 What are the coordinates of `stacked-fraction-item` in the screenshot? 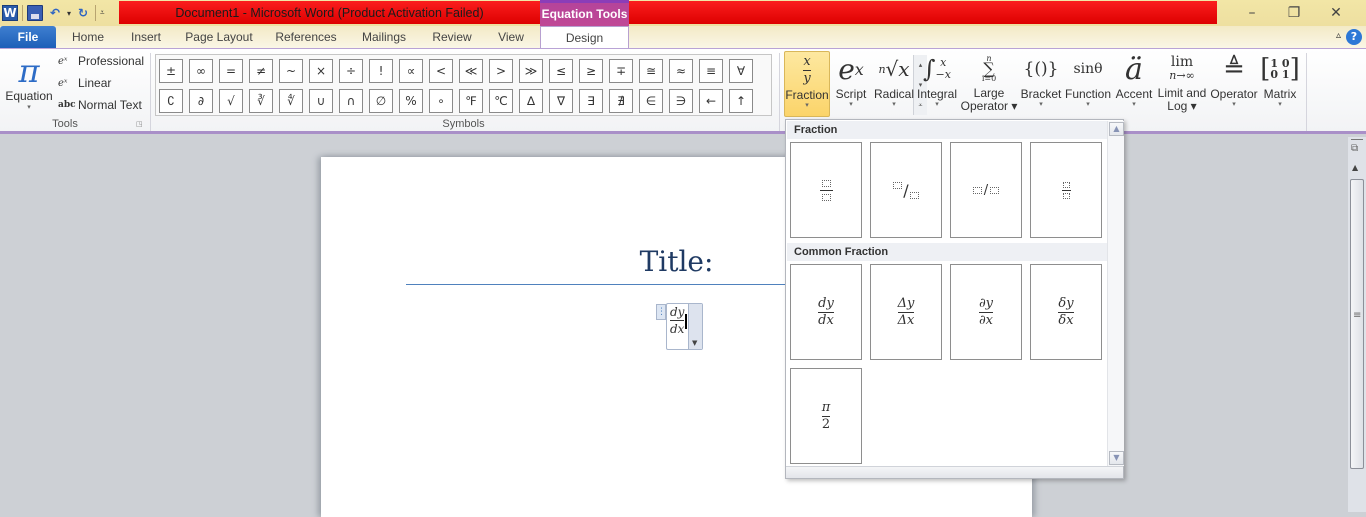 It's located at (826, 190).